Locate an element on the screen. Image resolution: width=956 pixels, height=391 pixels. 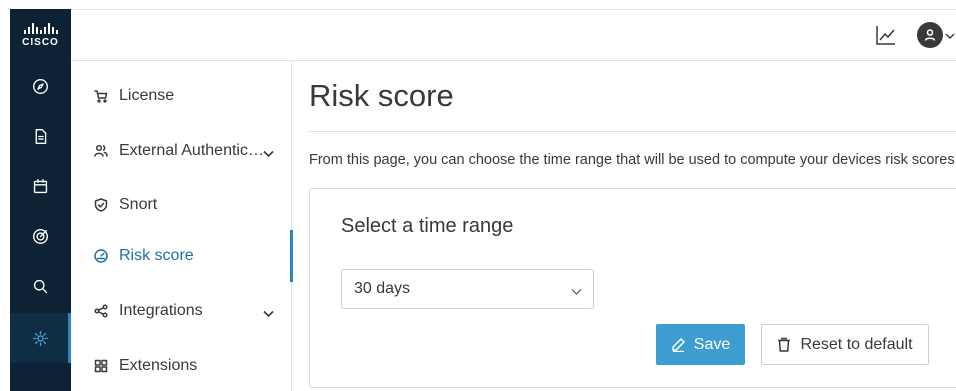
save-button: Save is located at coordinates (700, 344).